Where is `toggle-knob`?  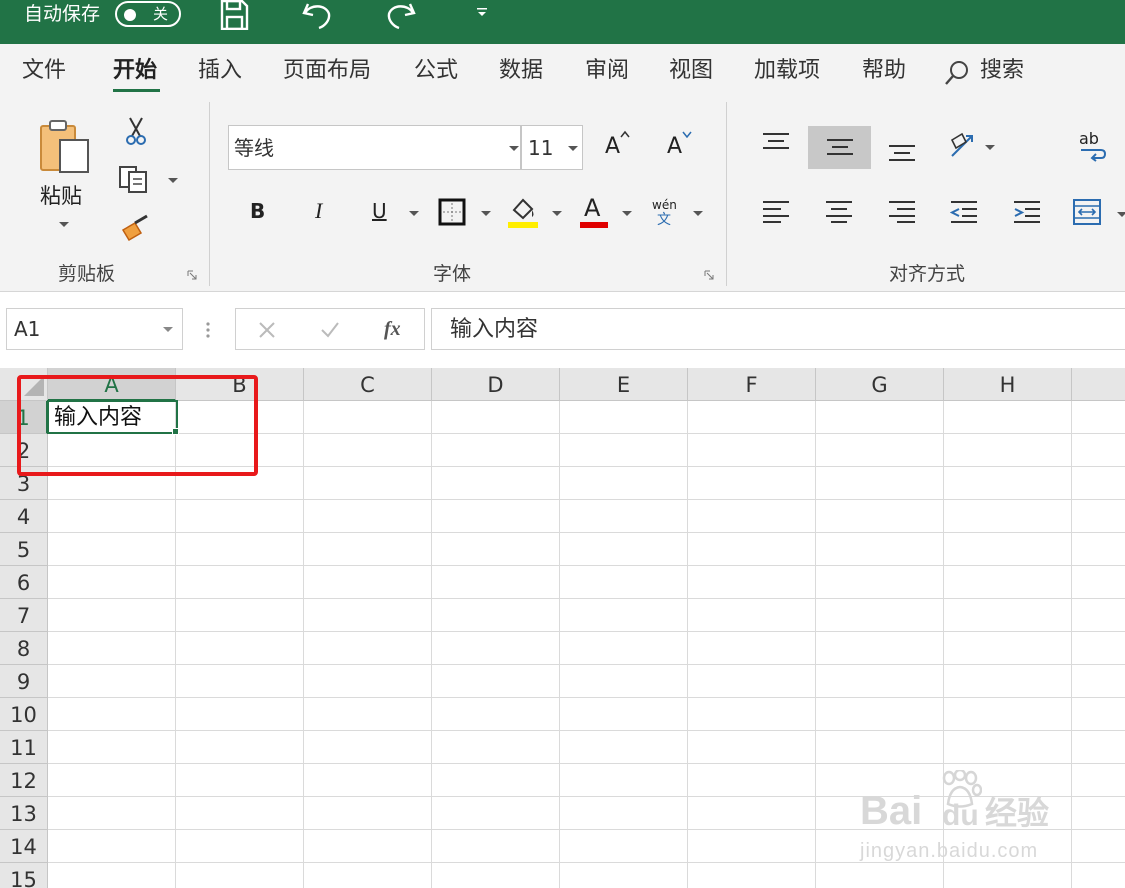
toggle-knob is located at coordinates (130, 15).